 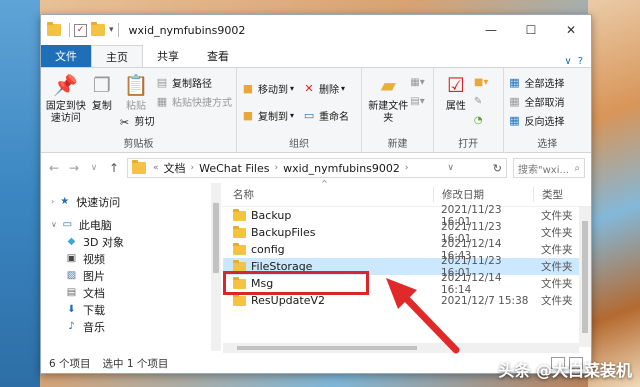 I want to click on quick-access-dropdown-icon: ▾, so click(x=111, y=30).